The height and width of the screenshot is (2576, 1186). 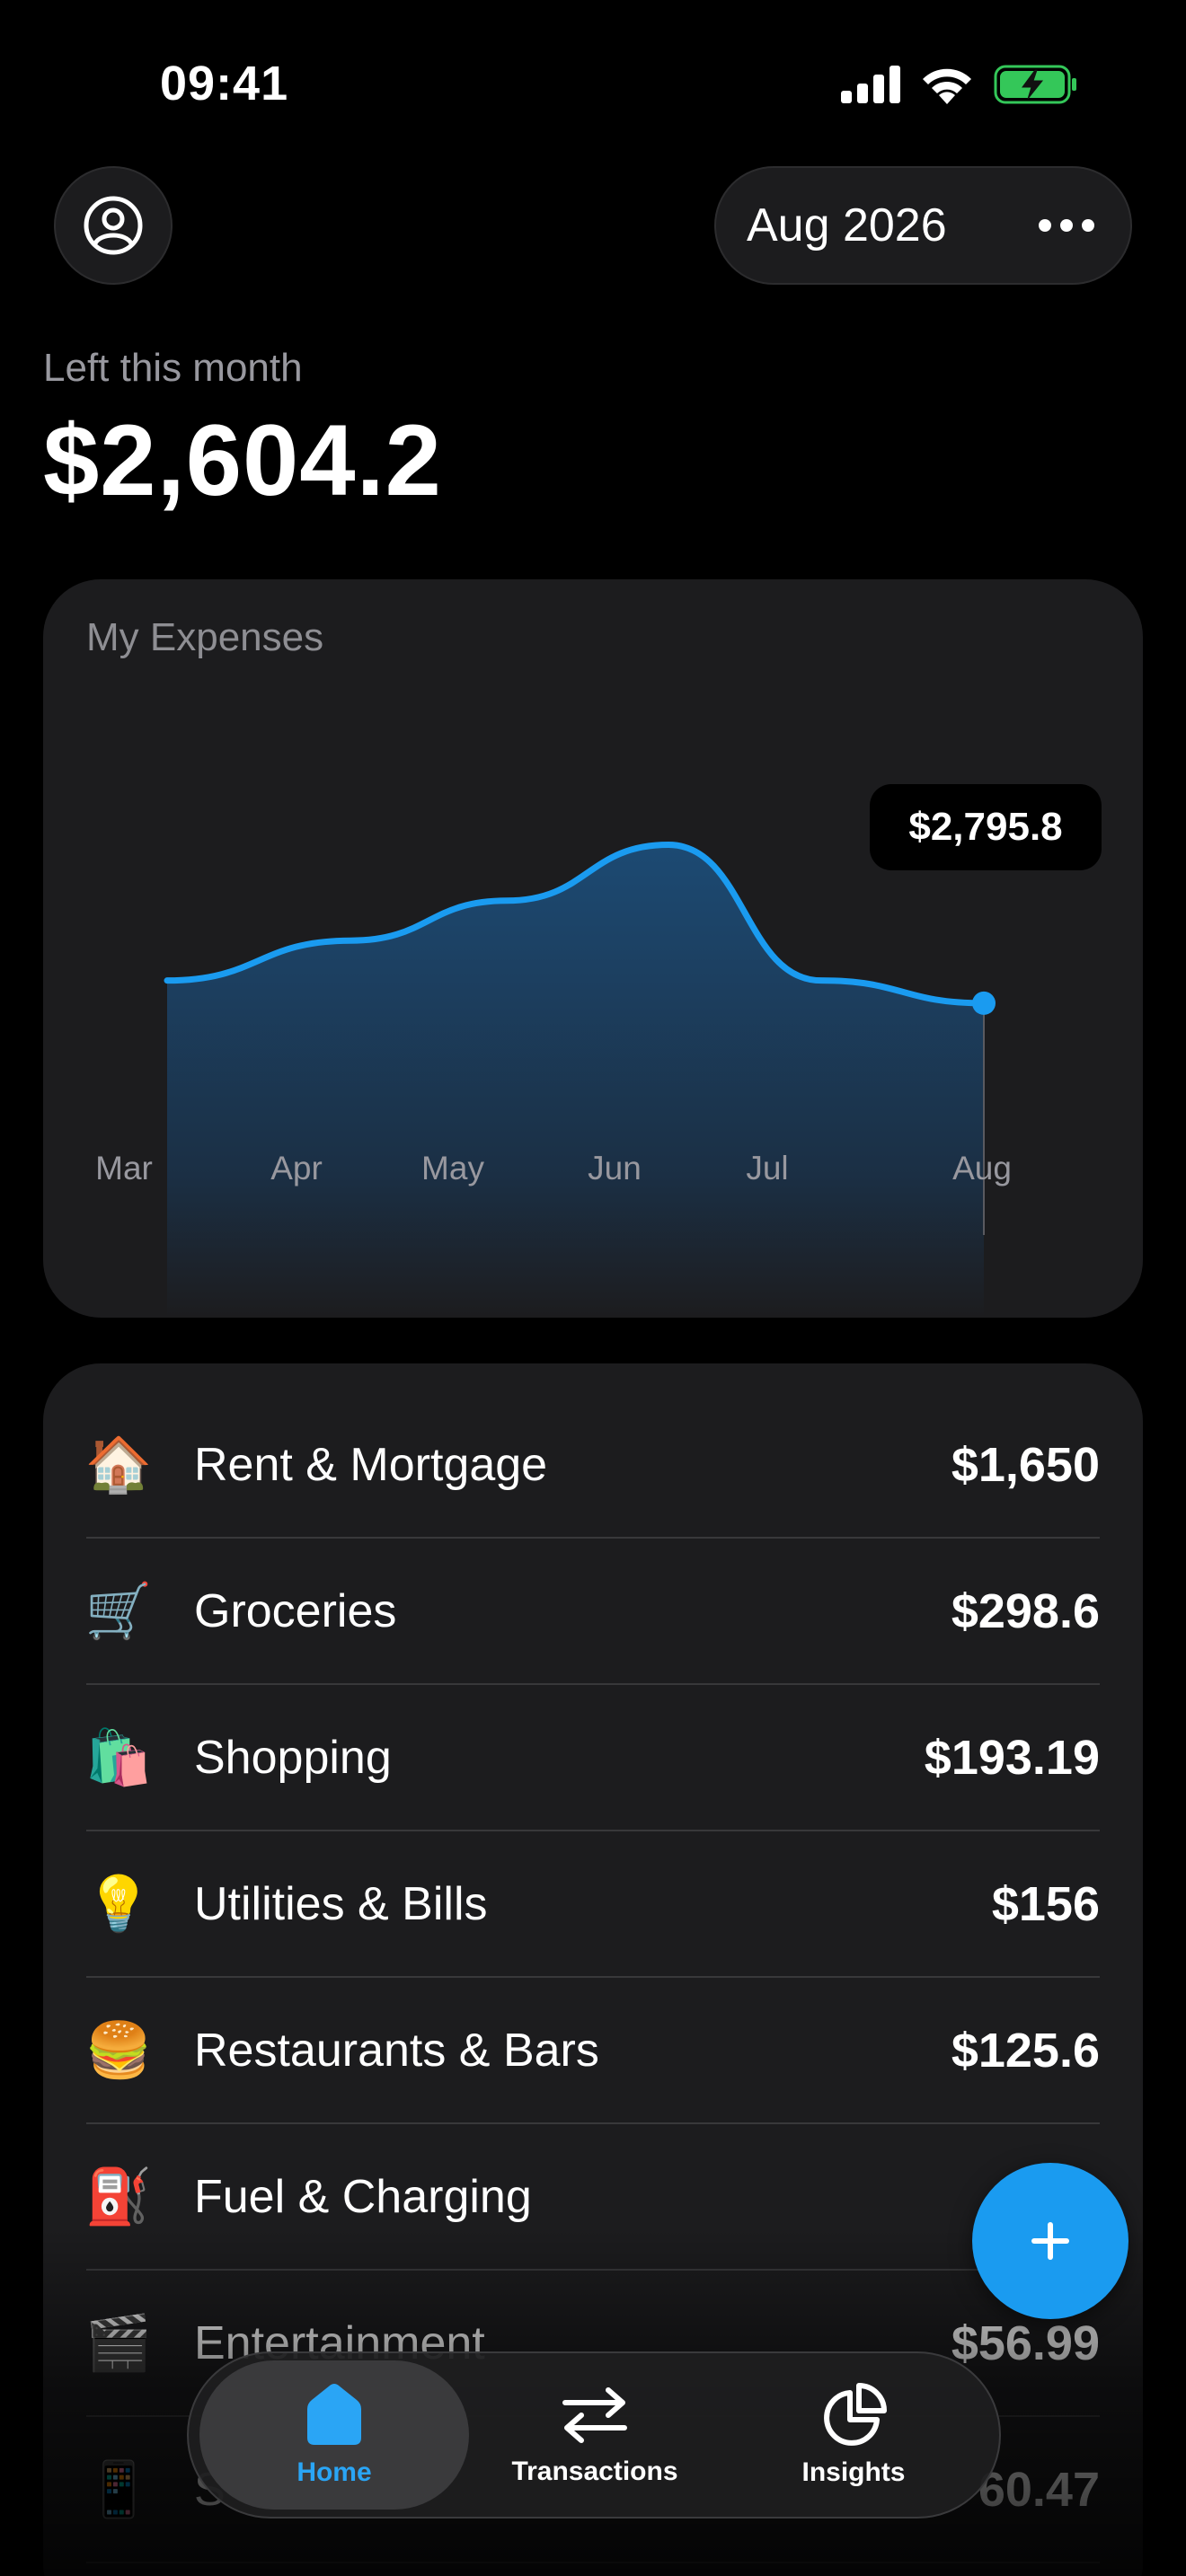 I want to click on add-transaction-button, so click(x=1050, y=2241).